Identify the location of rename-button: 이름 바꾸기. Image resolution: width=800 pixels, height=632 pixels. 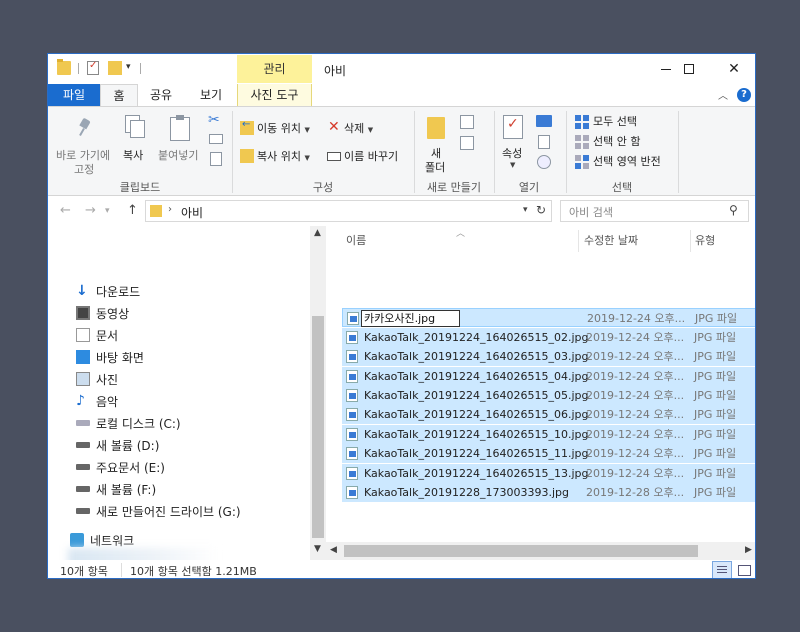
(371, 156).